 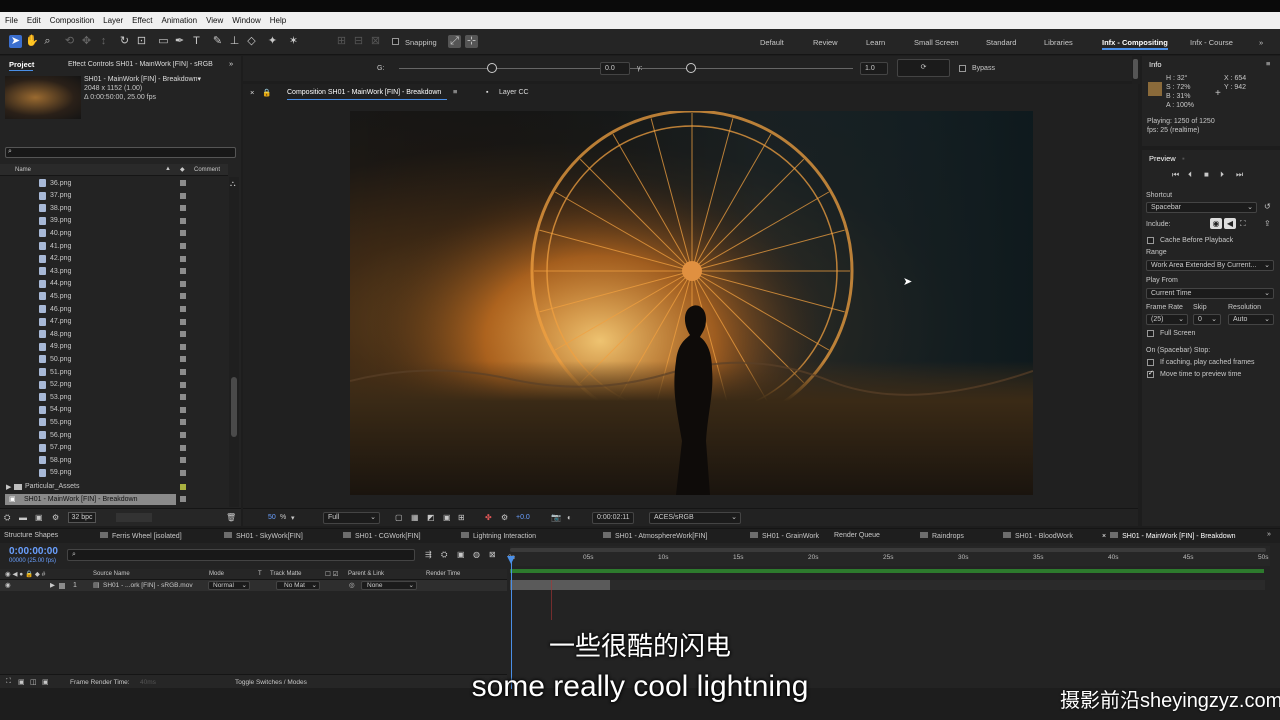 What do you see at coordinates (231, 517) in the screenshot?
I see `delete-icon: 🗑` at bounding box center [231, 517].